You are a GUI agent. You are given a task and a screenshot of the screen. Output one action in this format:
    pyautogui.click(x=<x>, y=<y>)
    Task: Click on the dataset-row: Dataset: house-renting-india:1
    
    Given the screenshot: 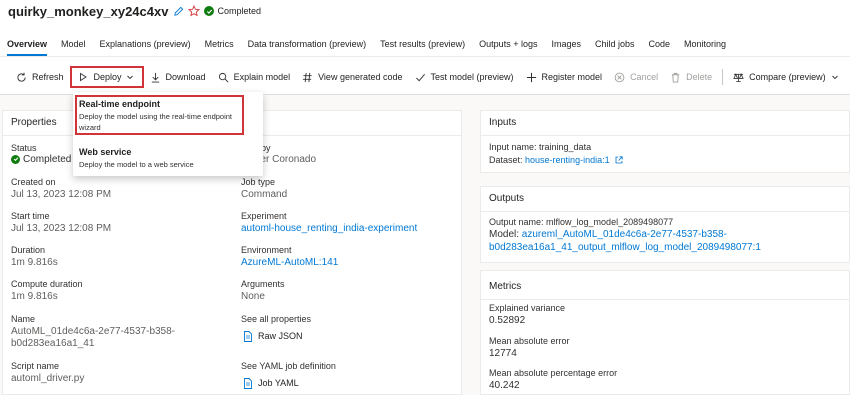 What is the action you would take?
    pyautogui.click(x=556, y=160)
    